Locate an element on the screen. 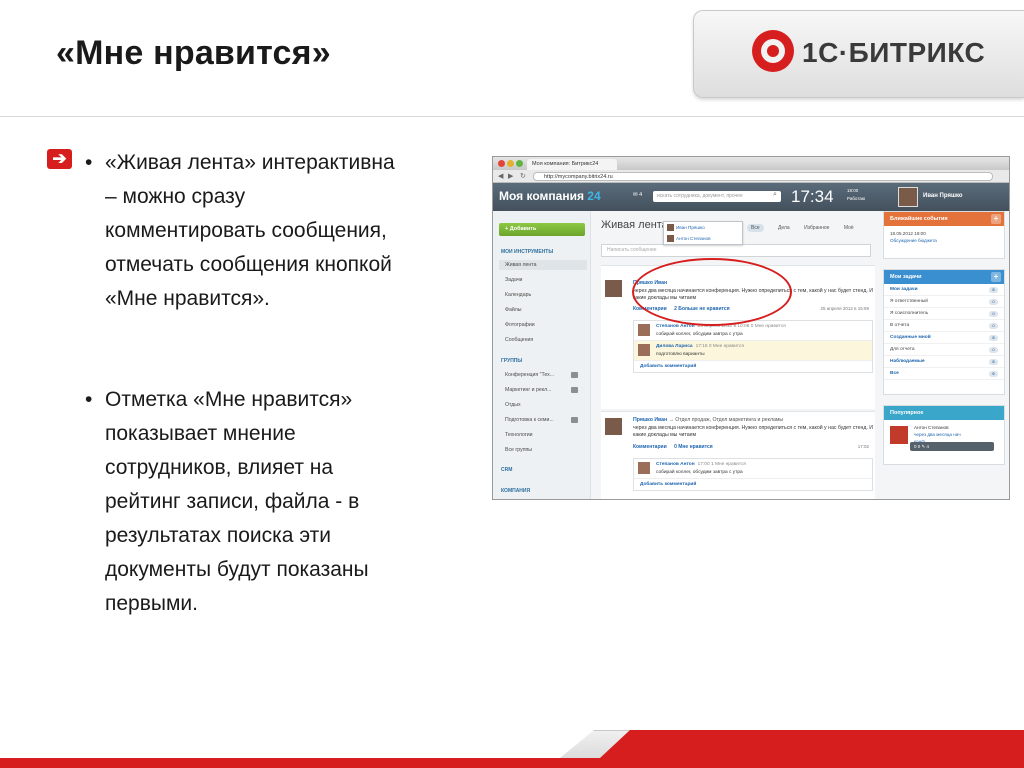 The height and width of the screenshot is (768, 1024). add-task-icon: + is located at coordinates (996, 277).